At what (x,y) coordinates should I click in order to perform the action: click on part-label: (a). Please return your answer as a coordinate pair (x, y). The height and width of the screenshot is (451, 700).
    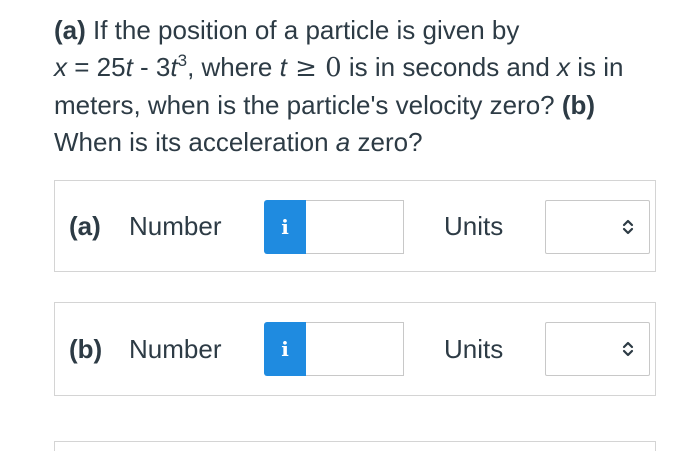
    Looking at the image, I should click on (85, 226).